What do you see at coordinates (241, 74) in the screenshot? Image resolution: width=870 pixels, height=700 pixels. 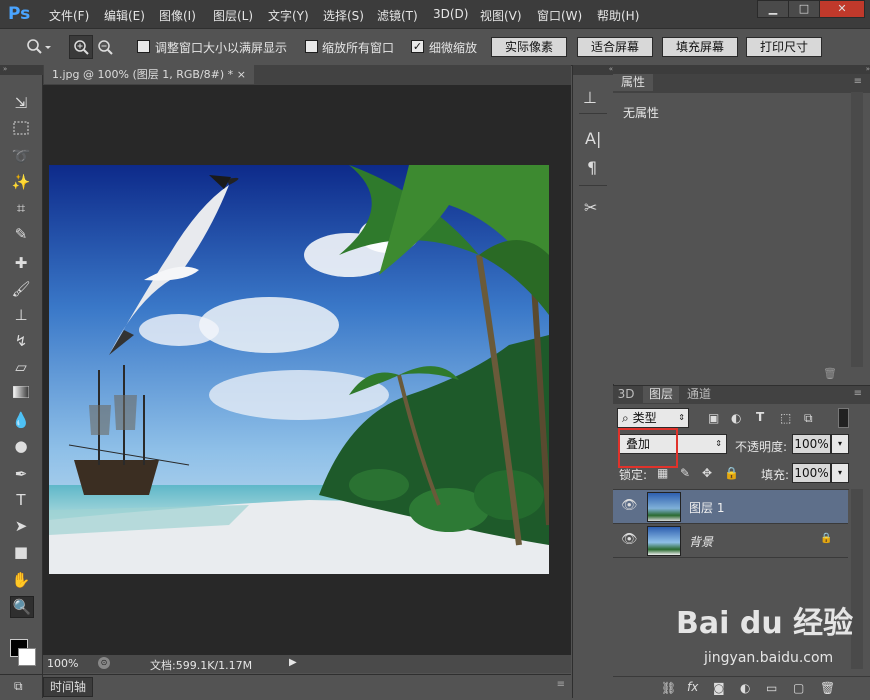 I see `document-tab-close-icon: ×` at bounding box center [241, 74].